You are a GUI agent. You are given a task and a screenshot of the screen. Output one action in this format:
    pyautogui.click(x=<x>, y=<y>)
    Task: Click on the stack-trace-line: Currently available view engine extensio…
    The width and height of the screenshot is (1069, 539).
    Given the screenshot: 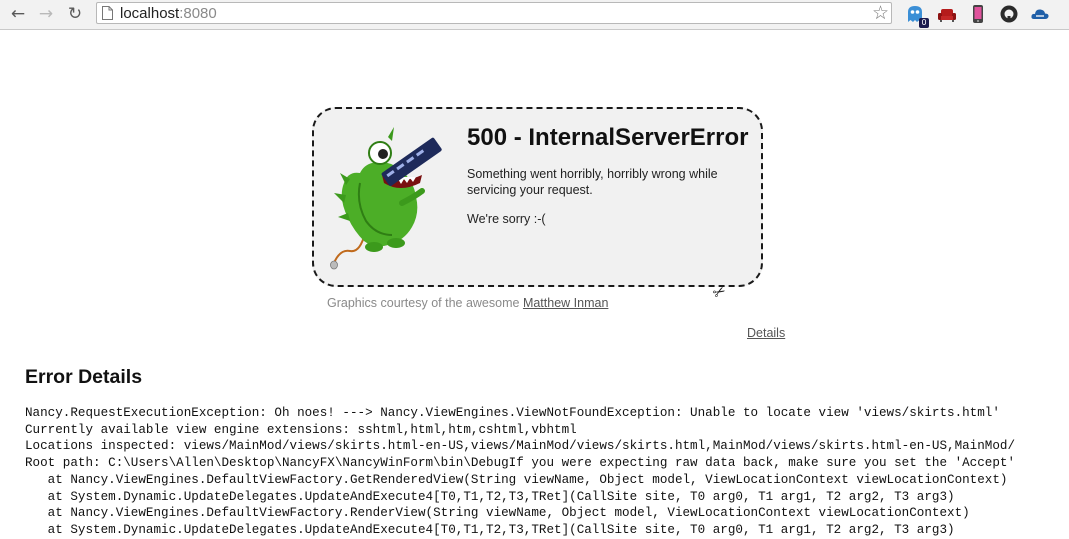 What is the action you would take?
    pyautogui.click(x=301, y=429)
    